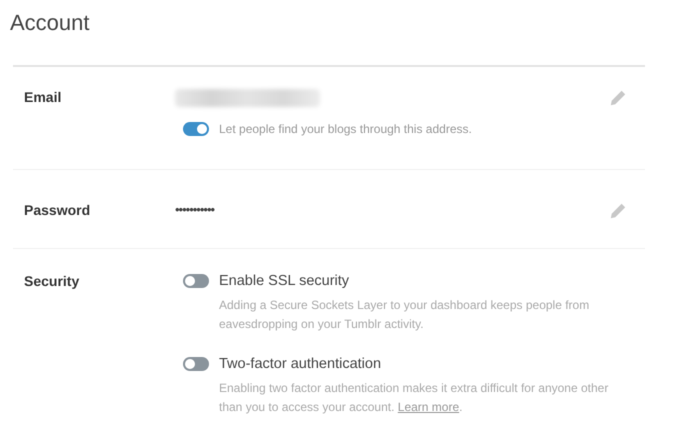 This screenshot has height=439, width=675. What do you see at coordinates (300, 364) in the screenshot?
I see `setting-title: Two-factor authentication` at bounding box center [300, 364].